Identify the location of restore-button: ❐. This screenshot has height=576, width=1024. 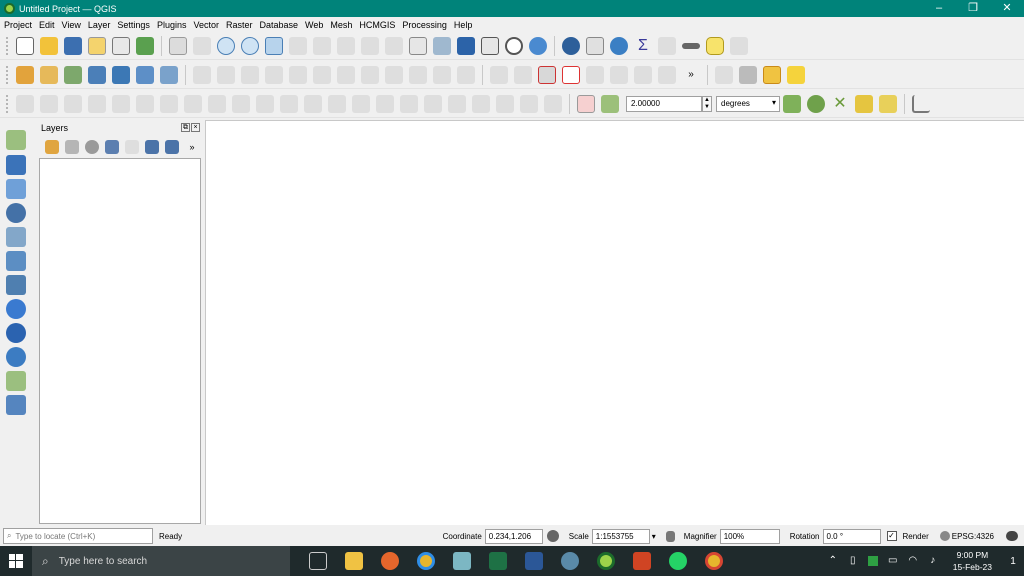
(973, 8).